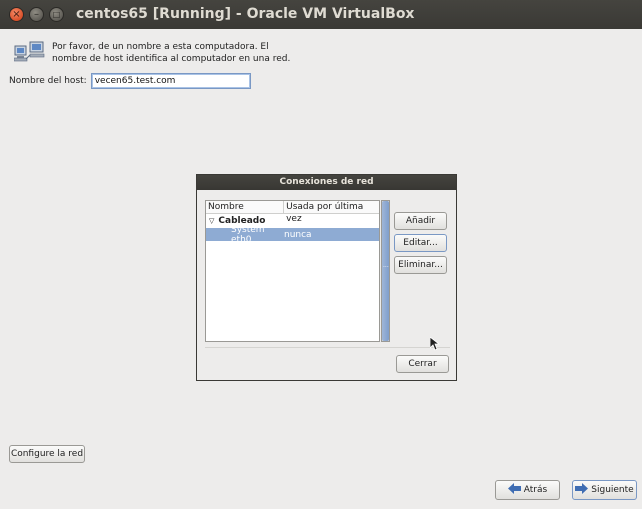 Image resolution: width=642 pixels, height=509 pixels. I want to click on next-button: Siguiente, so click(604, 490).